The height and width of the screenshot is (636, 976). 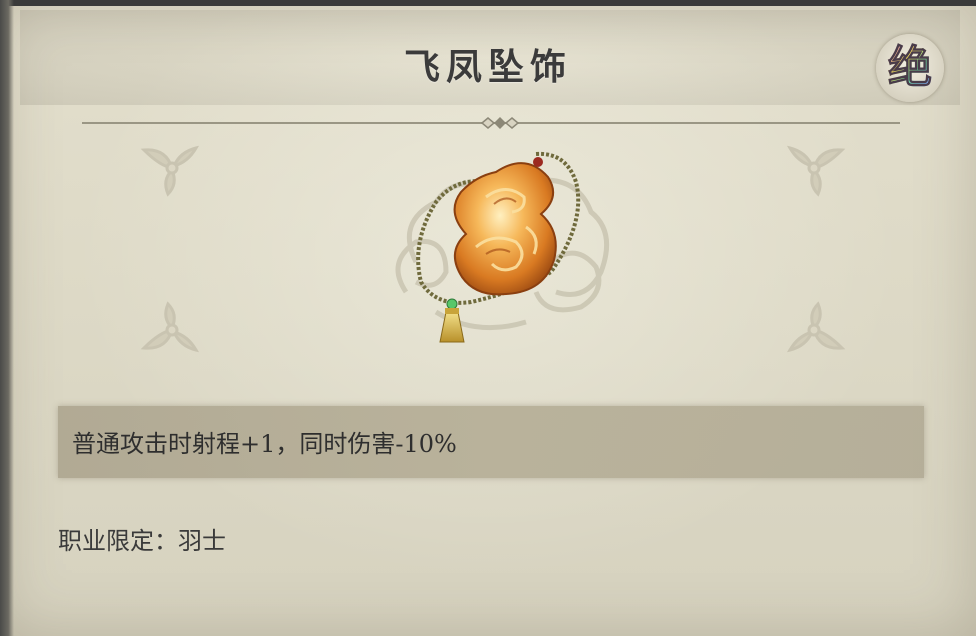 I want to click on divider-diamond-icon, so click(x=500, y=123).